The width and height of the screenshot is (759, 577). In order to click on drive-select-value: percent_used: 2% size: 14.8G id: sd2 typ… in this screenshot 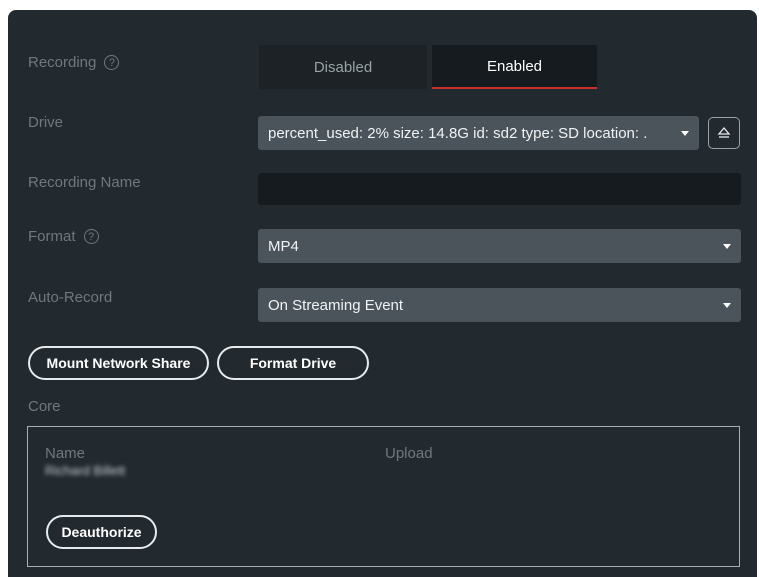, I will do `click(458, 133)`.